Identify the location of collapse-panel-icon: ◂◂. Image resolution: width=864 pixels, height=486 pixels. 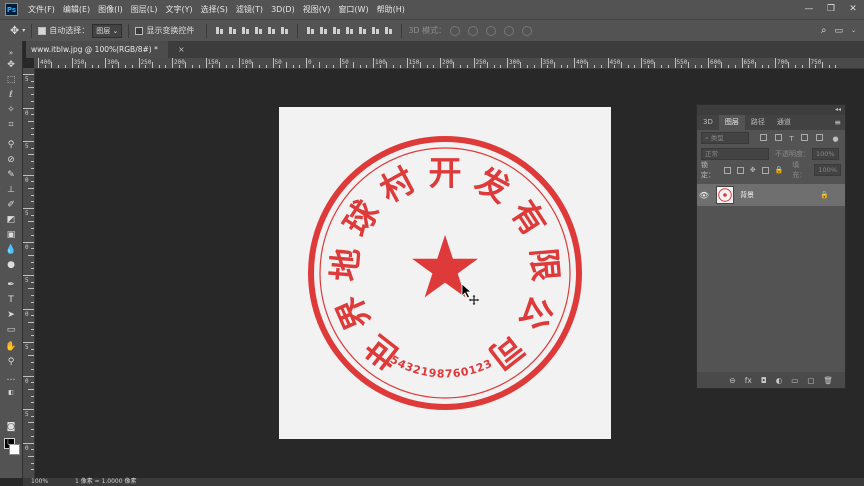
(838, 109).